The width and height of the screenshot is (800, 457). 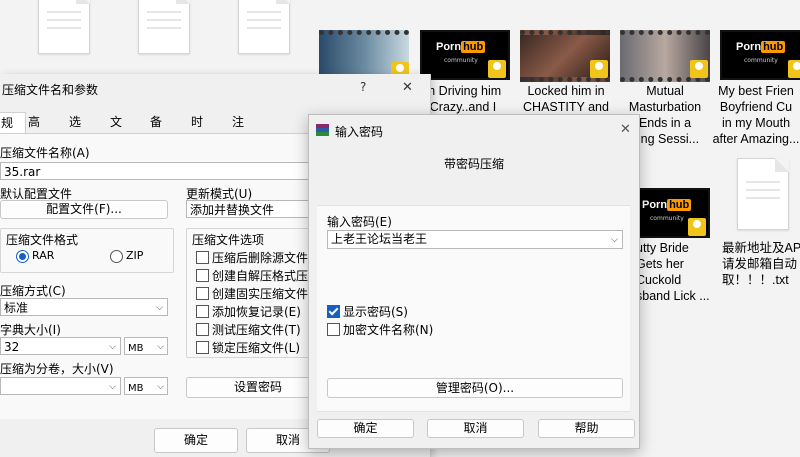 I want to click on tab-comment: 注释, so click(x=238, y=130).